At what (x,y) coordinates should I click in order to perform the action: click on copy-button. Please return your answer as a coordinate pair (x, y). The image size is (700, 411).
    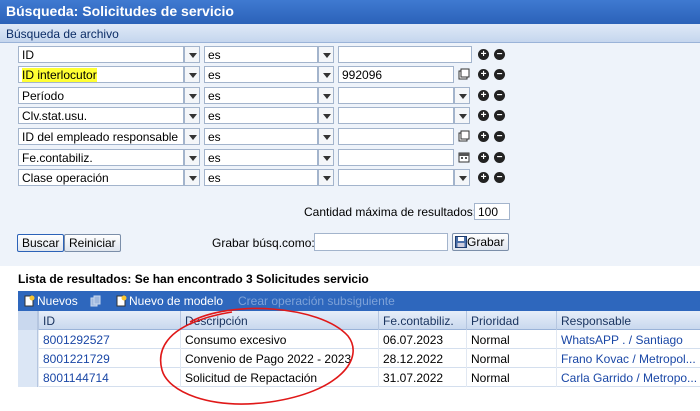
    Looking at the image, I should click on (96, 301).